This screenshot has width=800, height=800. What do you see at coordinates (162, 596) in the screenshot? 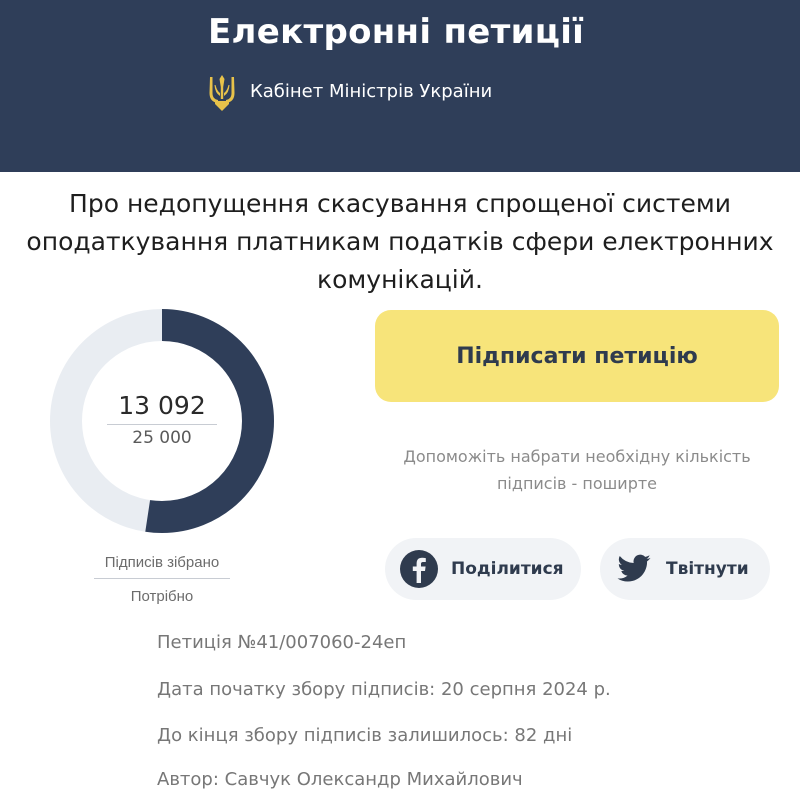
I see `signatures-required-label: Потрібно` at bounding box center [162, 596].